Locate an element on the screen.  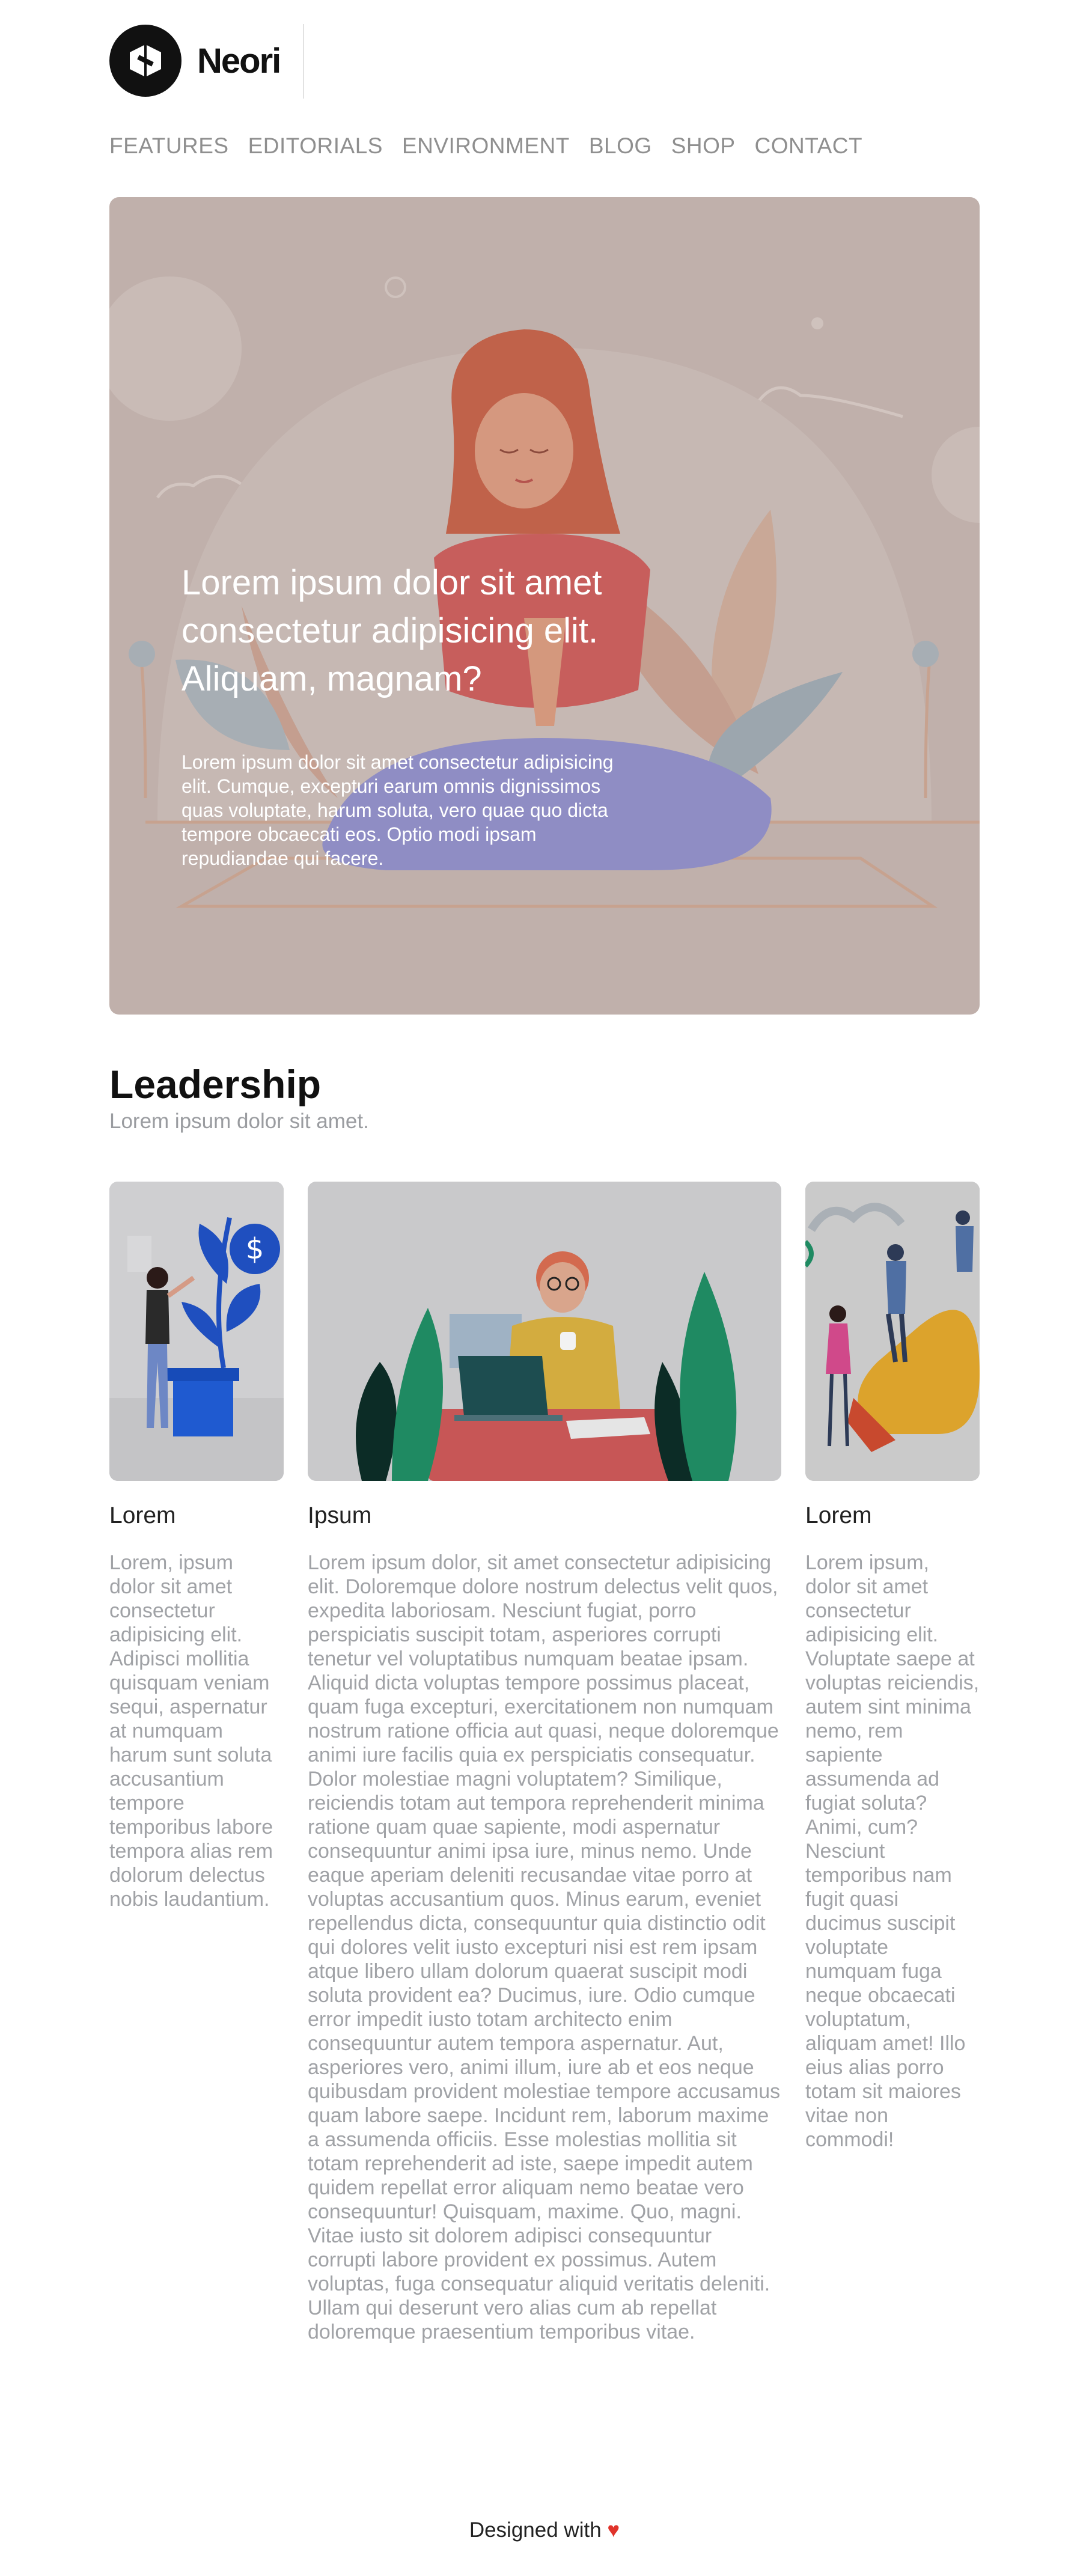
section-title: Leadership is located at coordinates (215, 1084).